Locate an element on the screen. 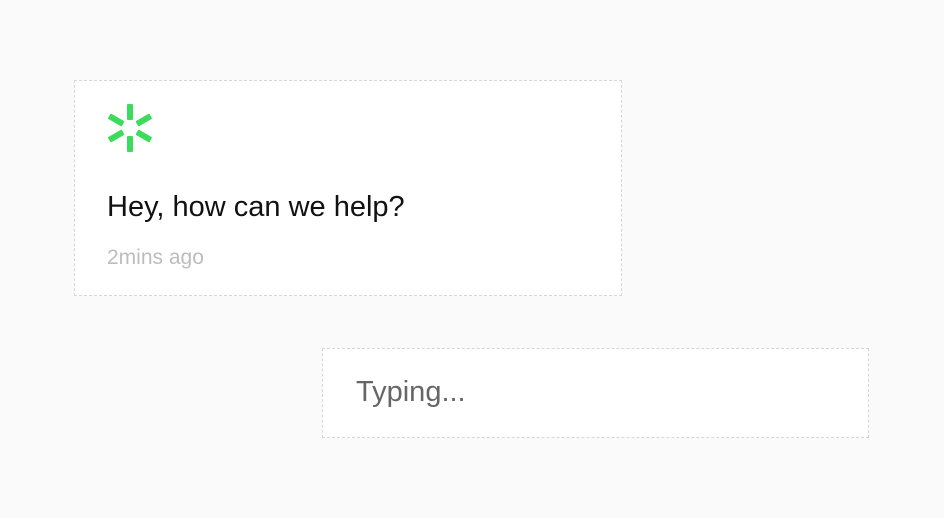 The height and width of the screenshot is (518, 944). message-timestamp: 2mins ago is located at coordinates (155, 257).